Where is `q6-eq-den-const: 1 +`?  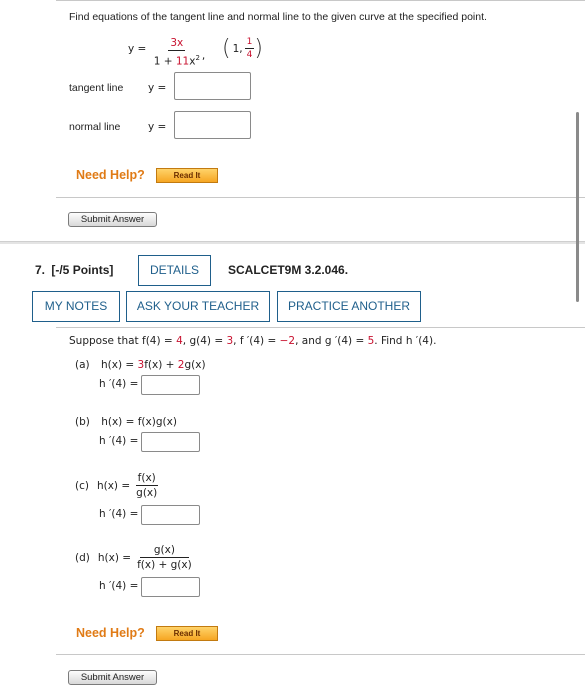
q6-eq-den-const: 1 + is located at coordinates (164, 61).